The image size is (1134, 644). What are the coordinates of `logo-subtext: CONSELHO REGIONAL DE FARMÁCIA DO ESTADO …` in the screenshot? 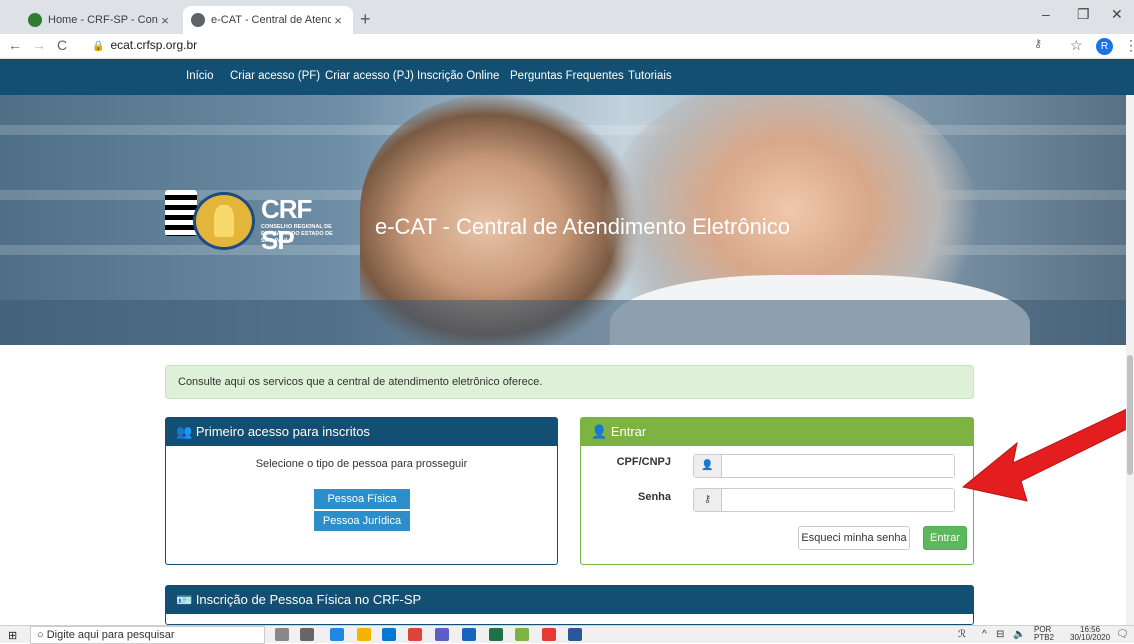 It's located at (297, 234).